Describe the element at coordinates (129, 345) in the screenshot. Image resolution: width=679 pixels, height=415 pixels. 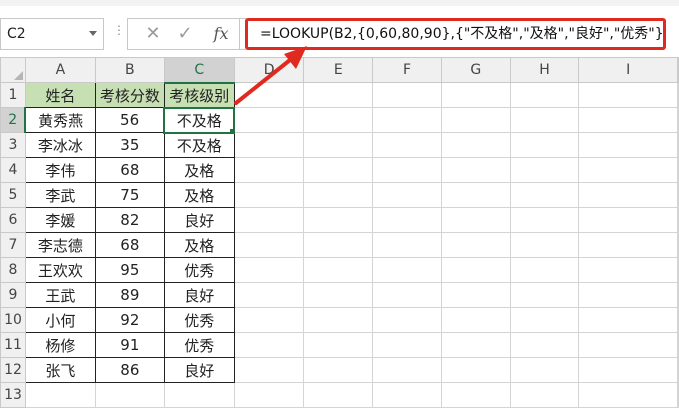
I see `table-cell: 91` at that location.